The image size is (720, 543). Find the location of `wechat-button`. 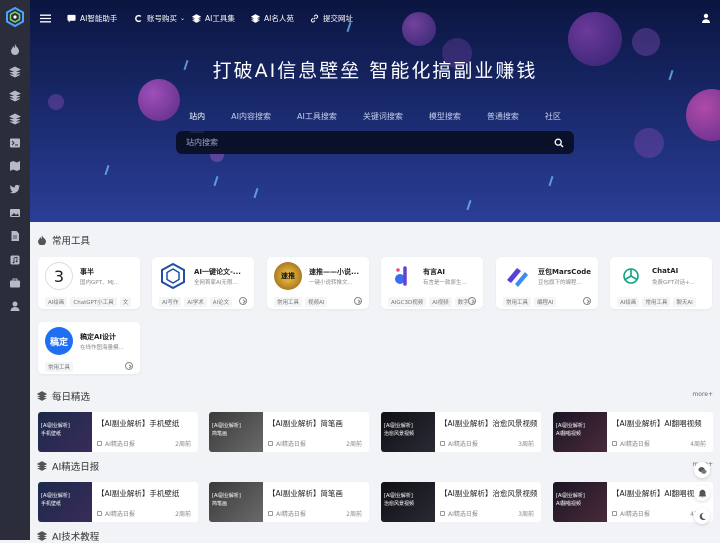

wechat-button is located at coordinates (702, 470).